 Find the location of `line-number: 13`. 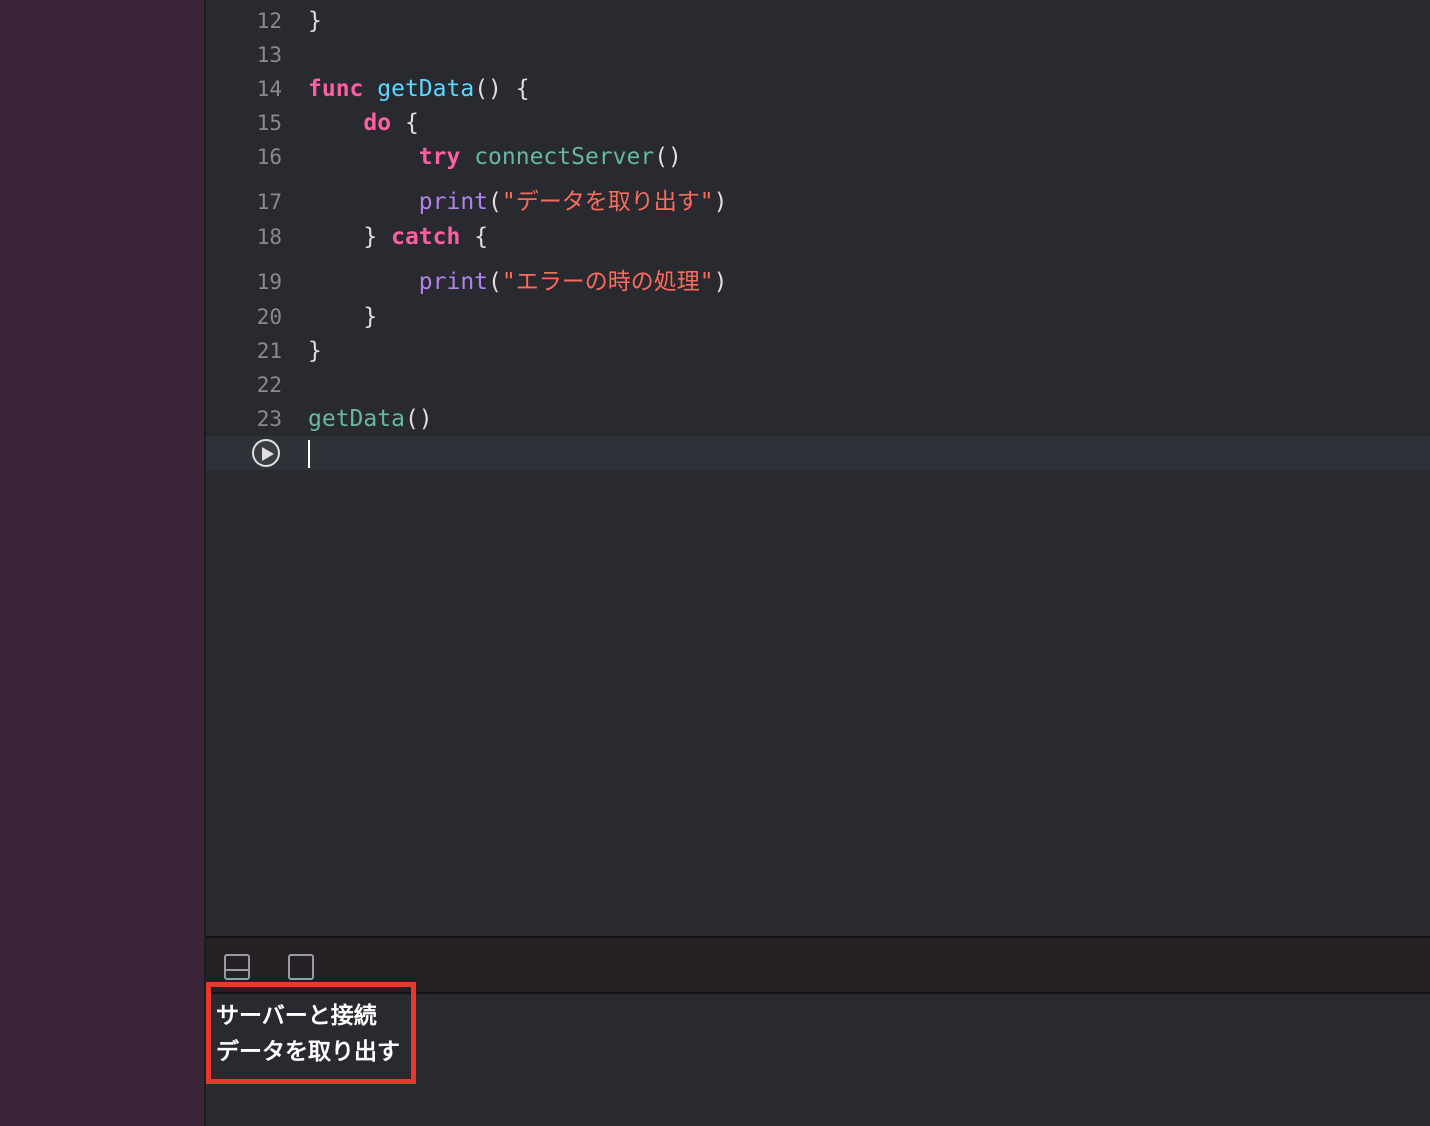

line-number: 13 is located at coordinates (269, 55).